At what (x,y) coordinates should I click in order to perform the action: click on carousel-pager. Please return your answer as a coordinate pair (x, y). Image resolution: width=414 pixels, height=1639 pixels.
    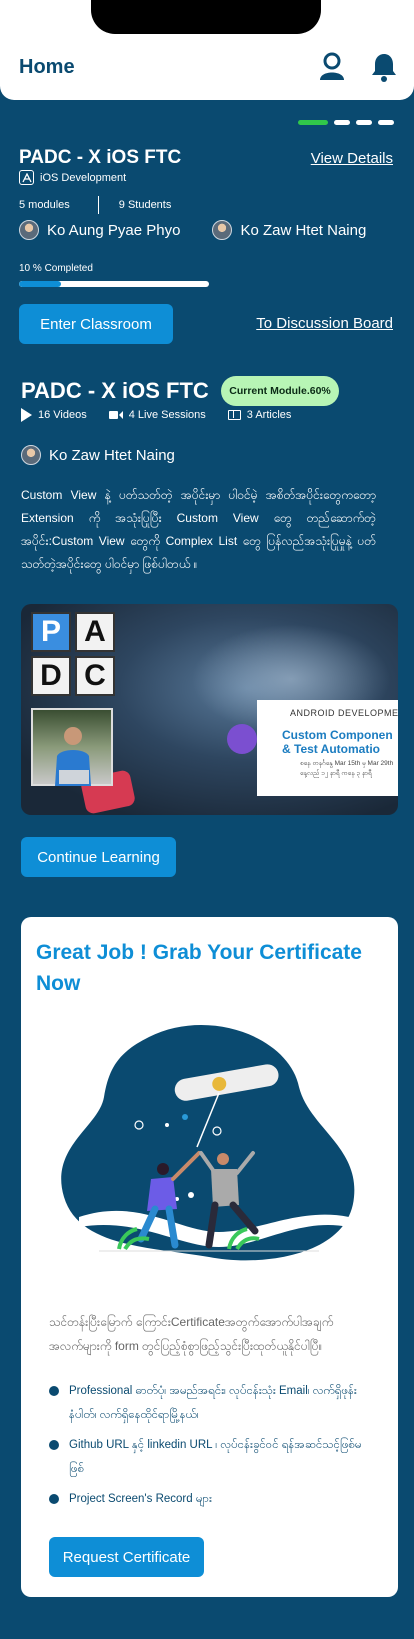
    Looking at the image, I should click on (346, 122).